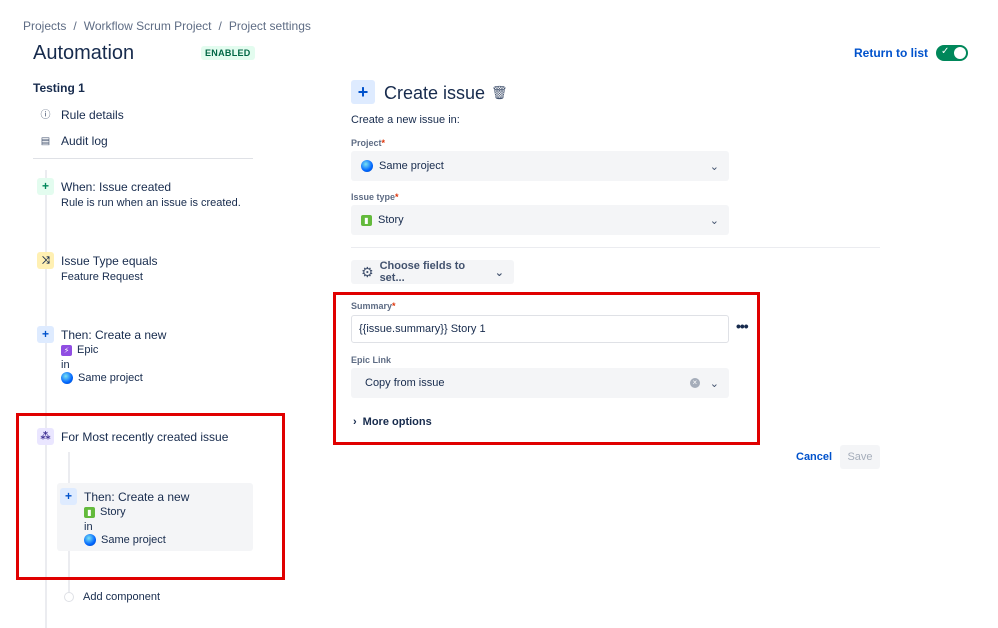 This screenshot has width=998, height=628. Describe the element at coordinates (66, 350) in the screenshot. I see `epic-icon: ⚡` at that location.